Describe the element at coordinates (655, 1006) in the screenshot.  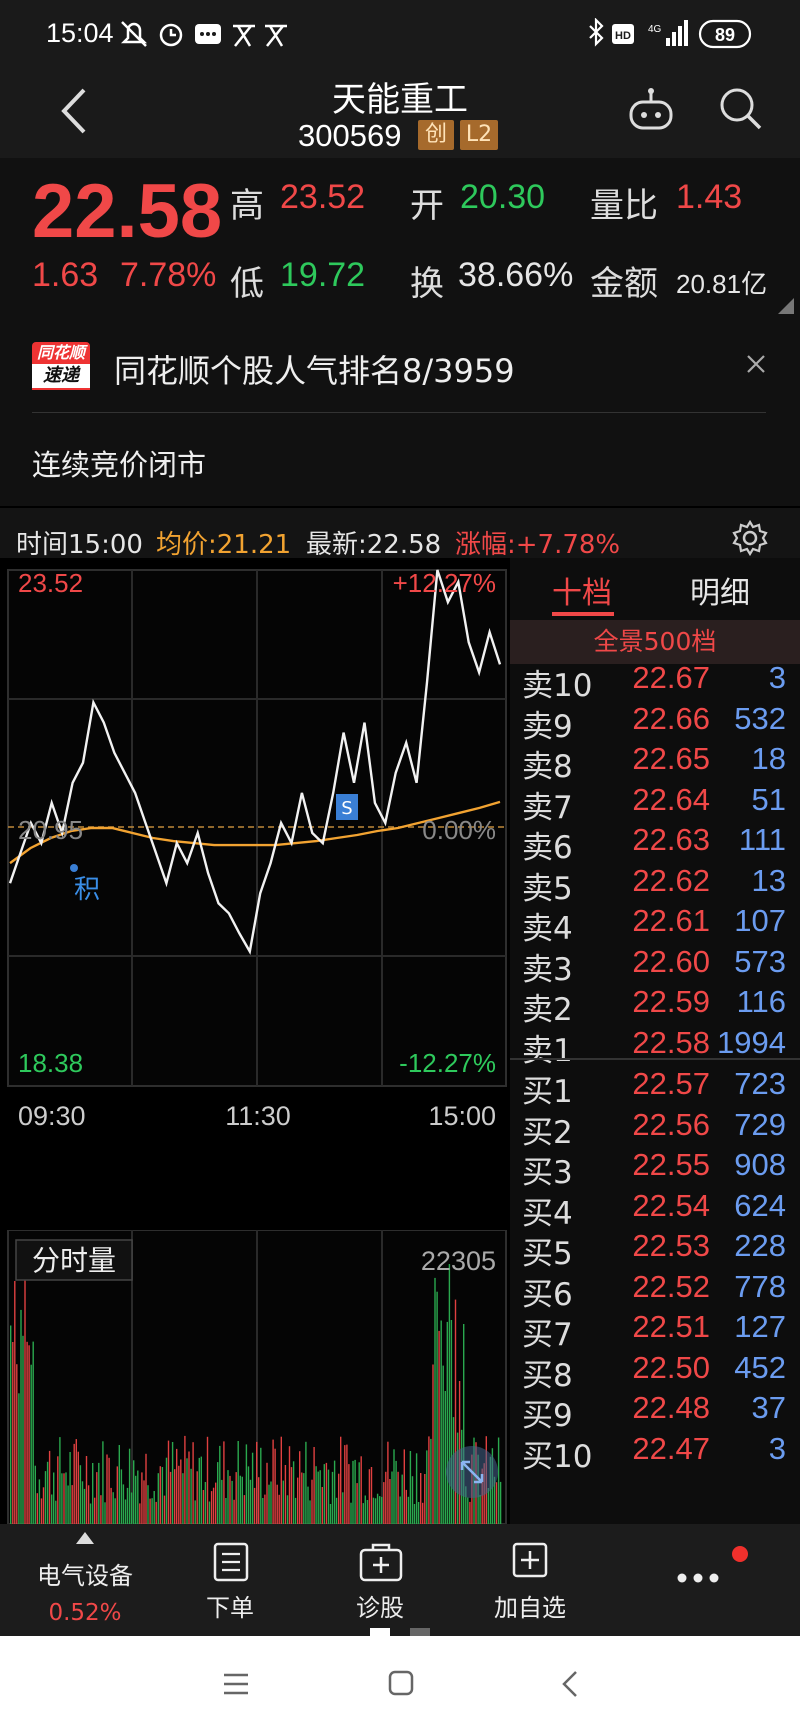
I see `ask-row: 卖2 22.59 116` at that location.